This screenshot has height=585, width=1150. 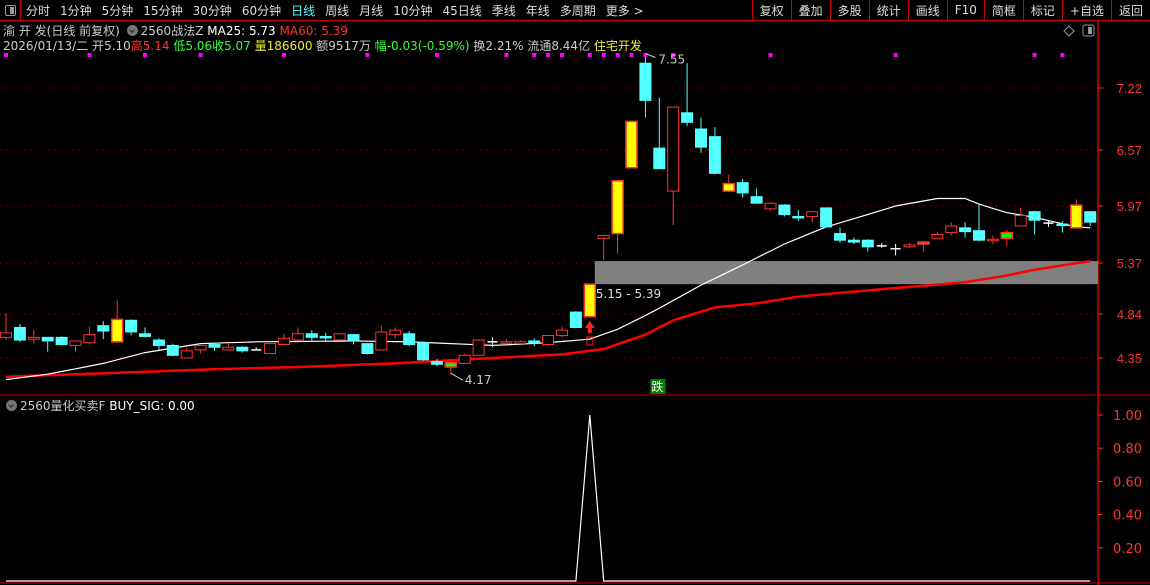 I want to click on price-tick-label: 6.57, so click(x=1129, y=150).